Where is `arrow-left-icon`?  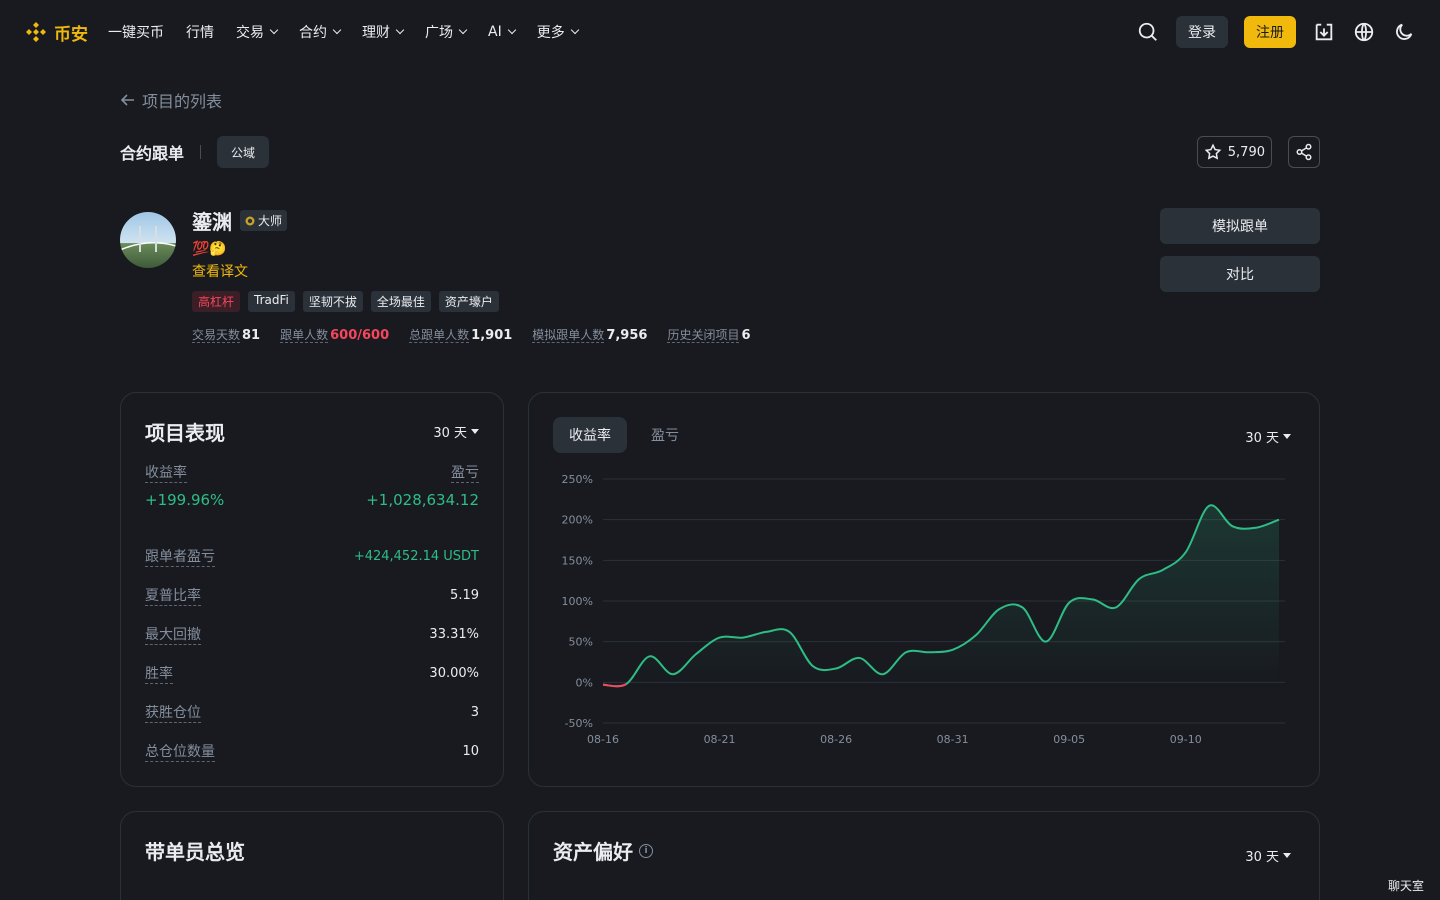 arrow-left-icon is located at coordinates (127, 100).